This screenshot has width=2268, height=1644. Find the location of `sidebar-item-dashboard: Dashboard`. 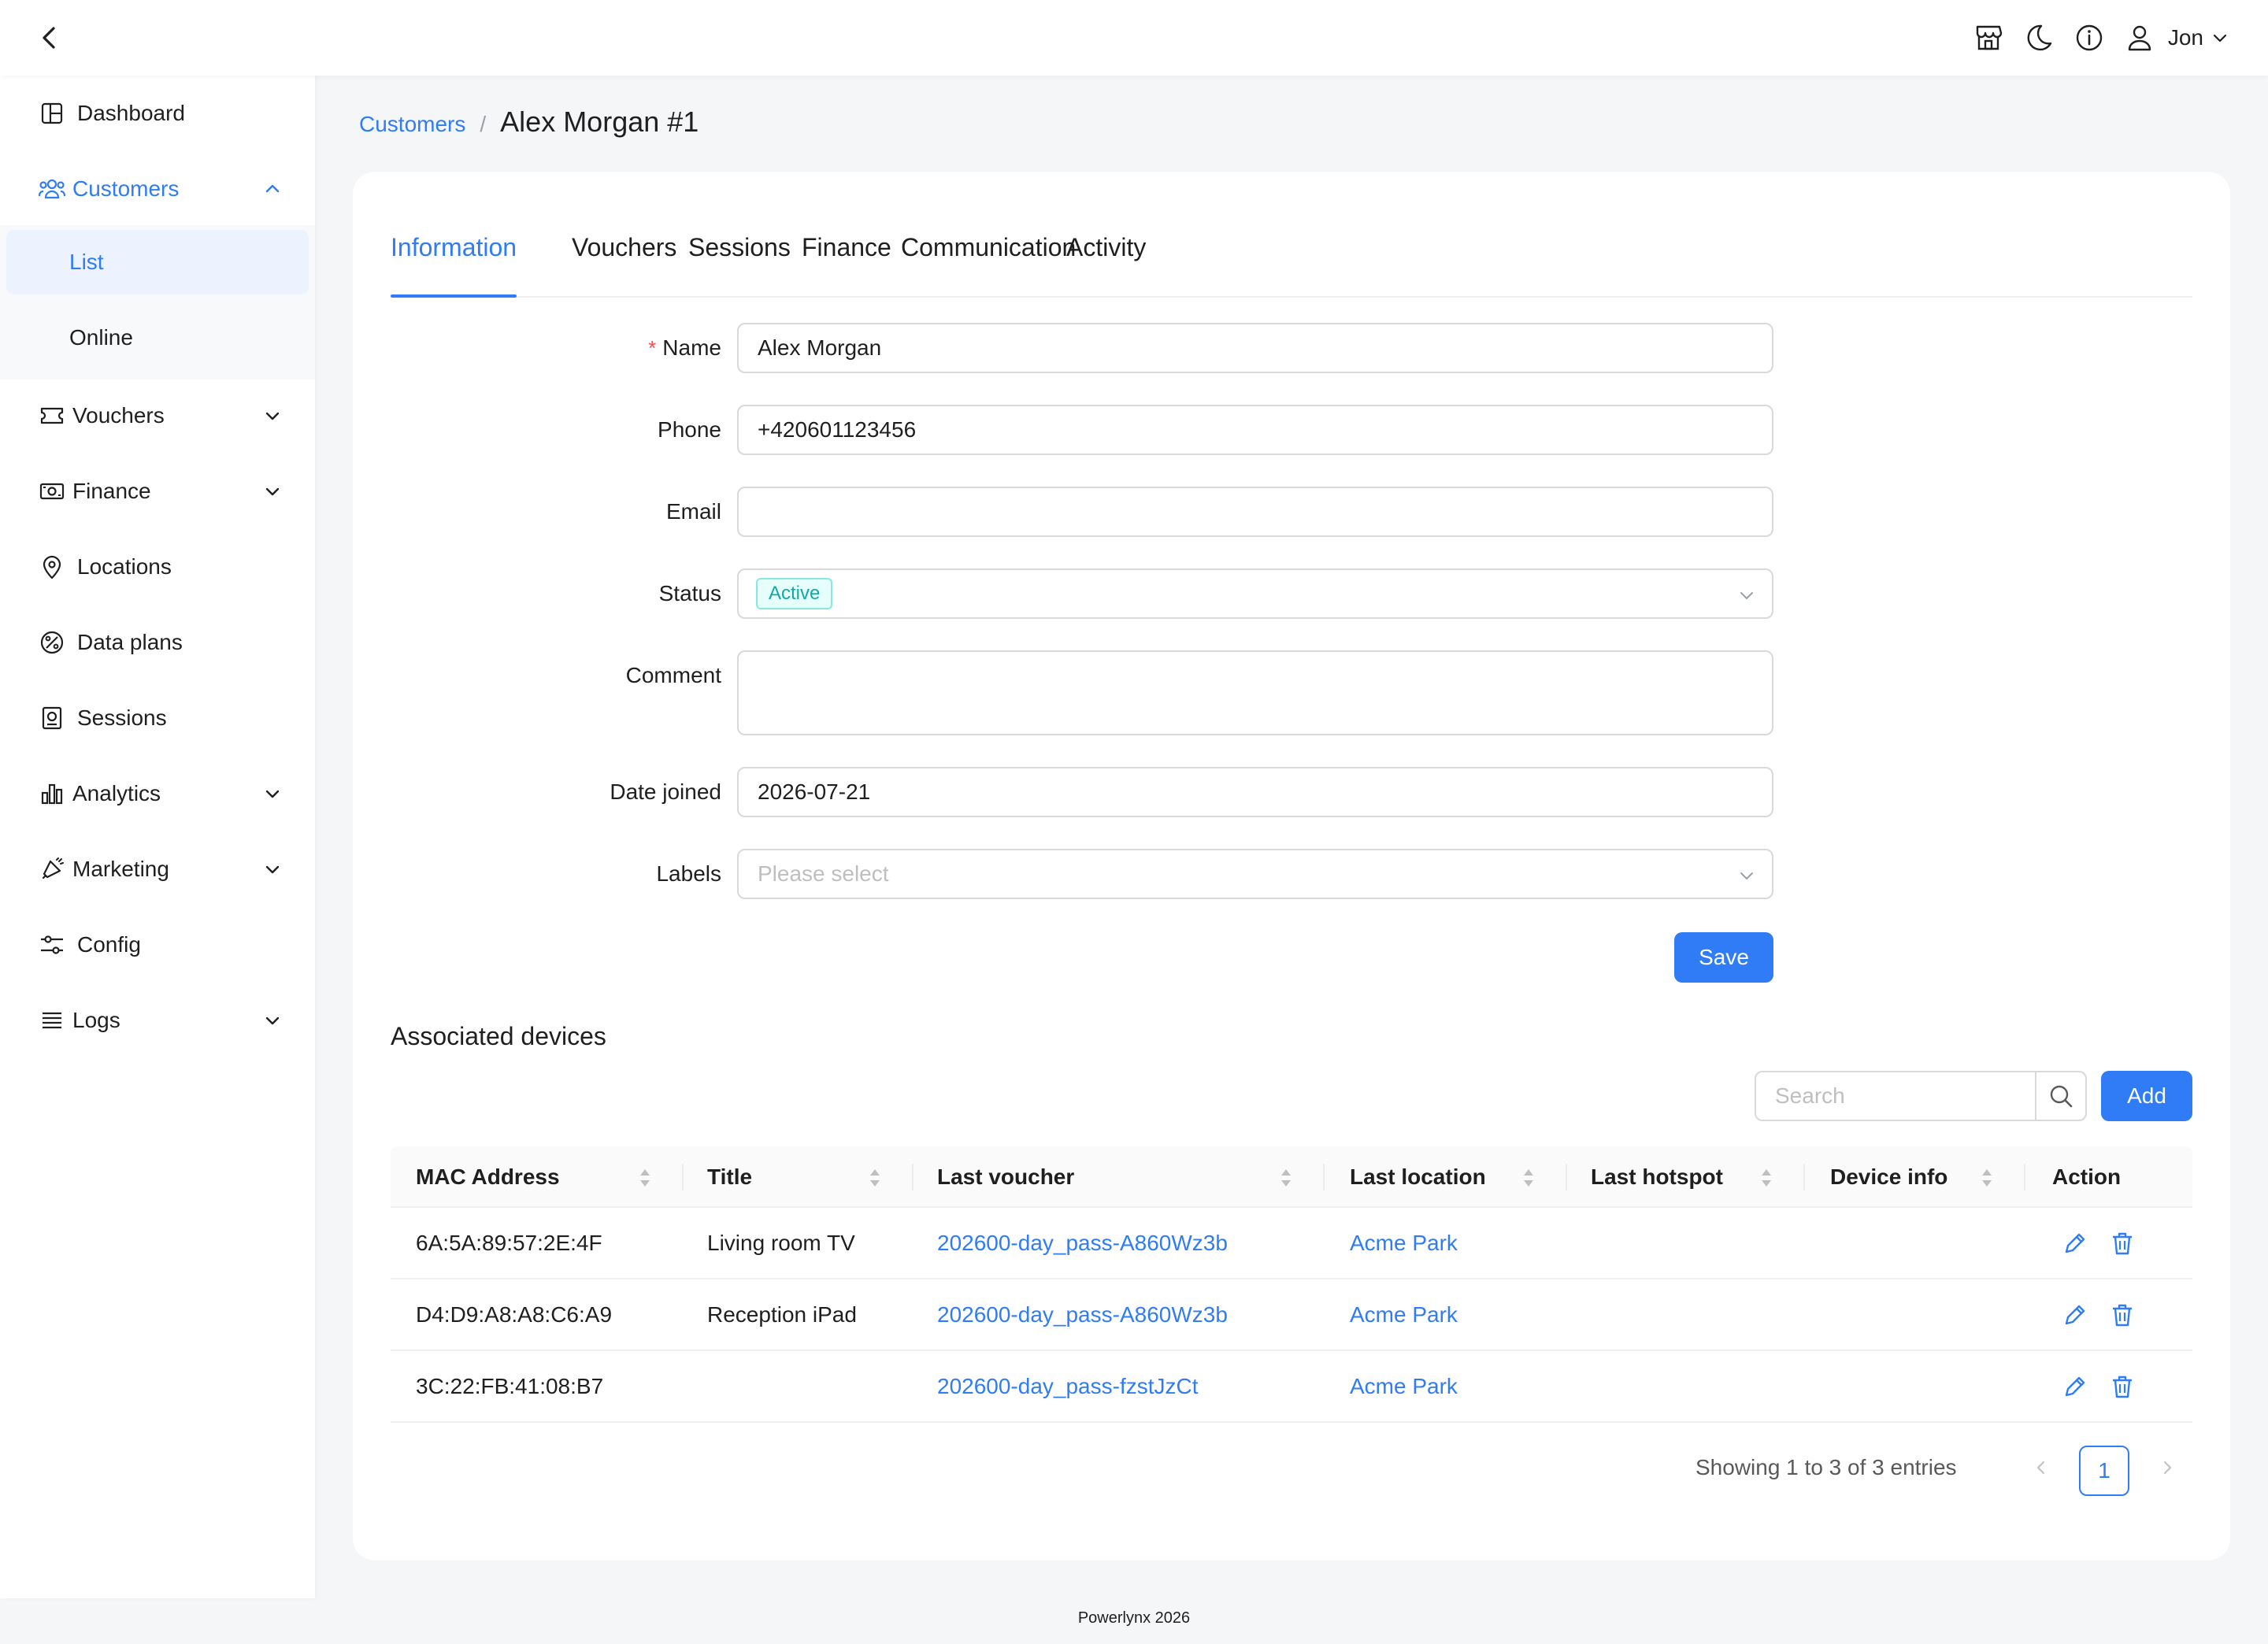

sidebar-item-dashboard: Dashboard is located at coordinates (157, 113).